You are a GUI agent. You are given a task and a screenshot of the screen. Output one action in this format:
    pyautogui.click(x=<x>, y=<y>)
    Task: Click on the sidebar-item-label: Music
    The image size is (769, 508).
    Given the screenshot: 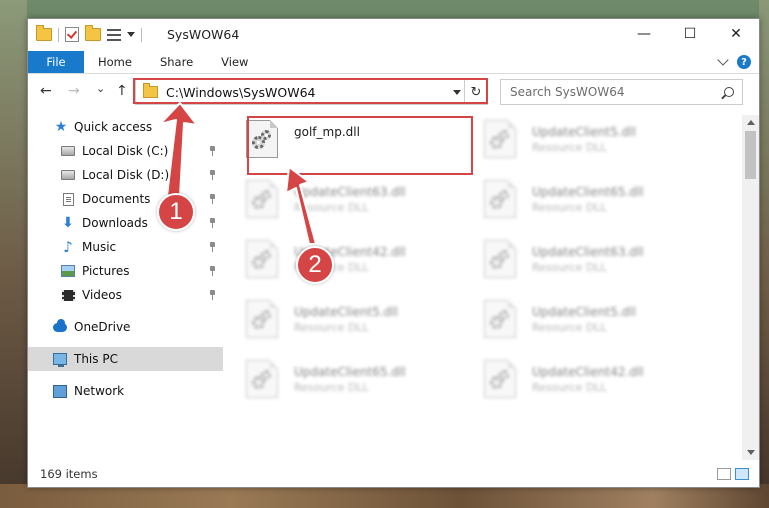 What is the action you would take?
    pyautogui.click(x=99, y=247)
    